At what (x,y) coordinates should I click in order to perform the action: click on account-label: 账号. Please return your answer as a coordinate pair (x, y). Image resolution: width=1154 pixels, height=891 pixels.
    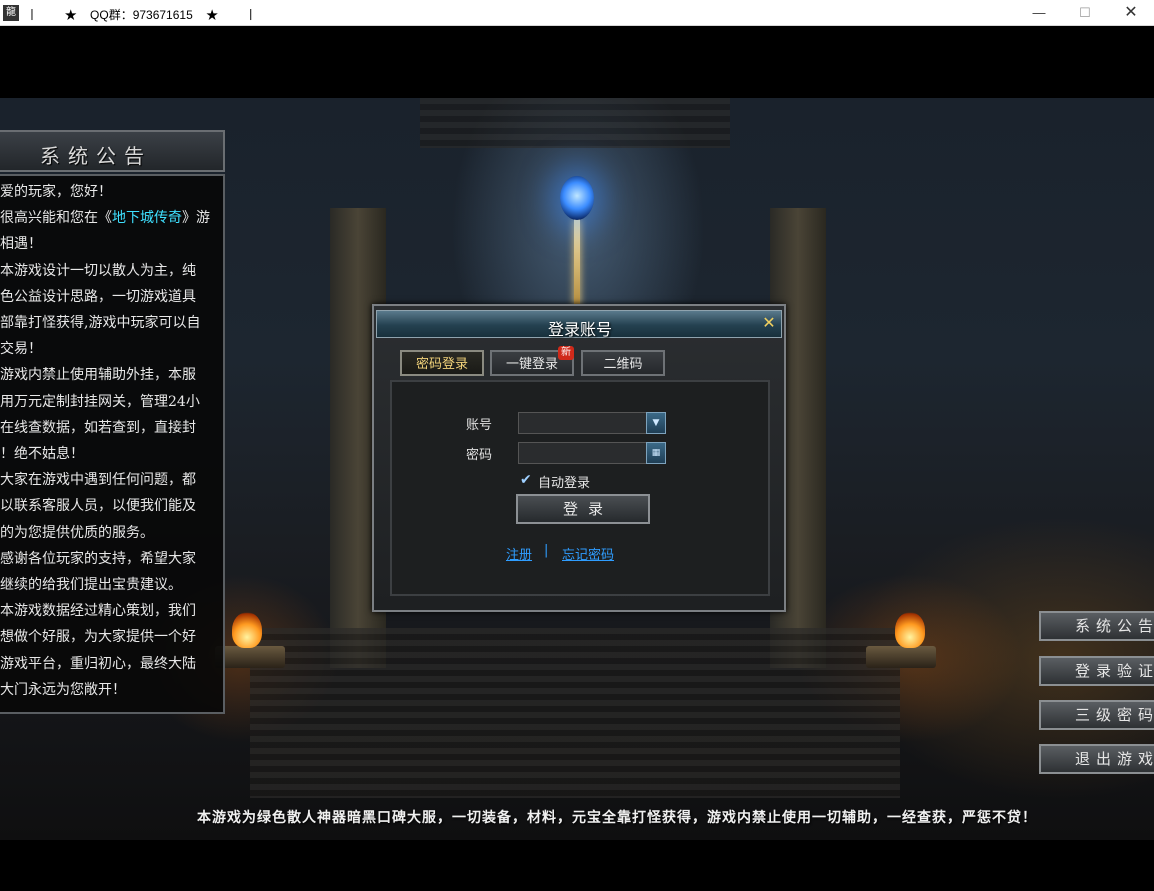
    Looking at the image, I should click on (479, 425).